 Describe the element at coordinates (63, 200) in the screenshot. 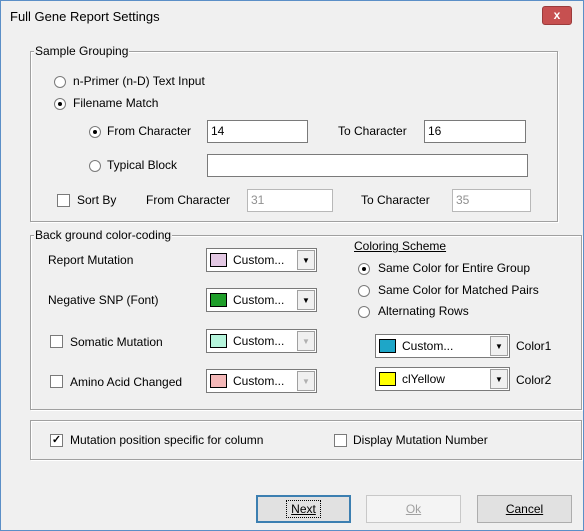

I see `sort-by-checkbox` at that location.